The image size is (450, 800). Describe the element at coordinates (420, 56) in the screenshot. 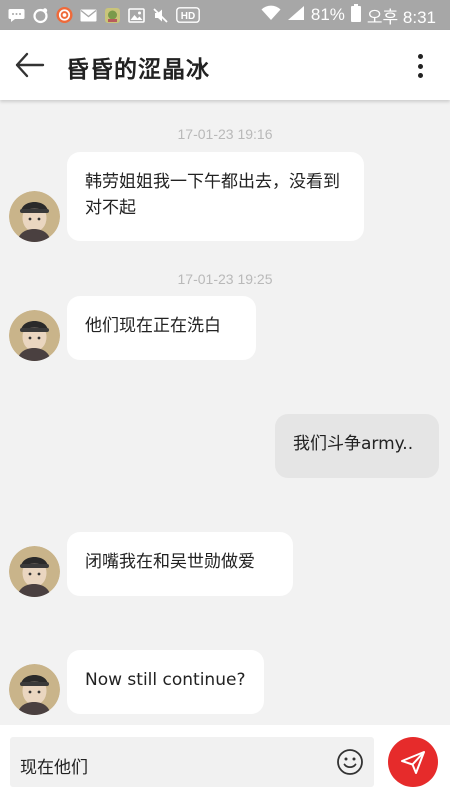

I see `more-vert-icon` at that location.